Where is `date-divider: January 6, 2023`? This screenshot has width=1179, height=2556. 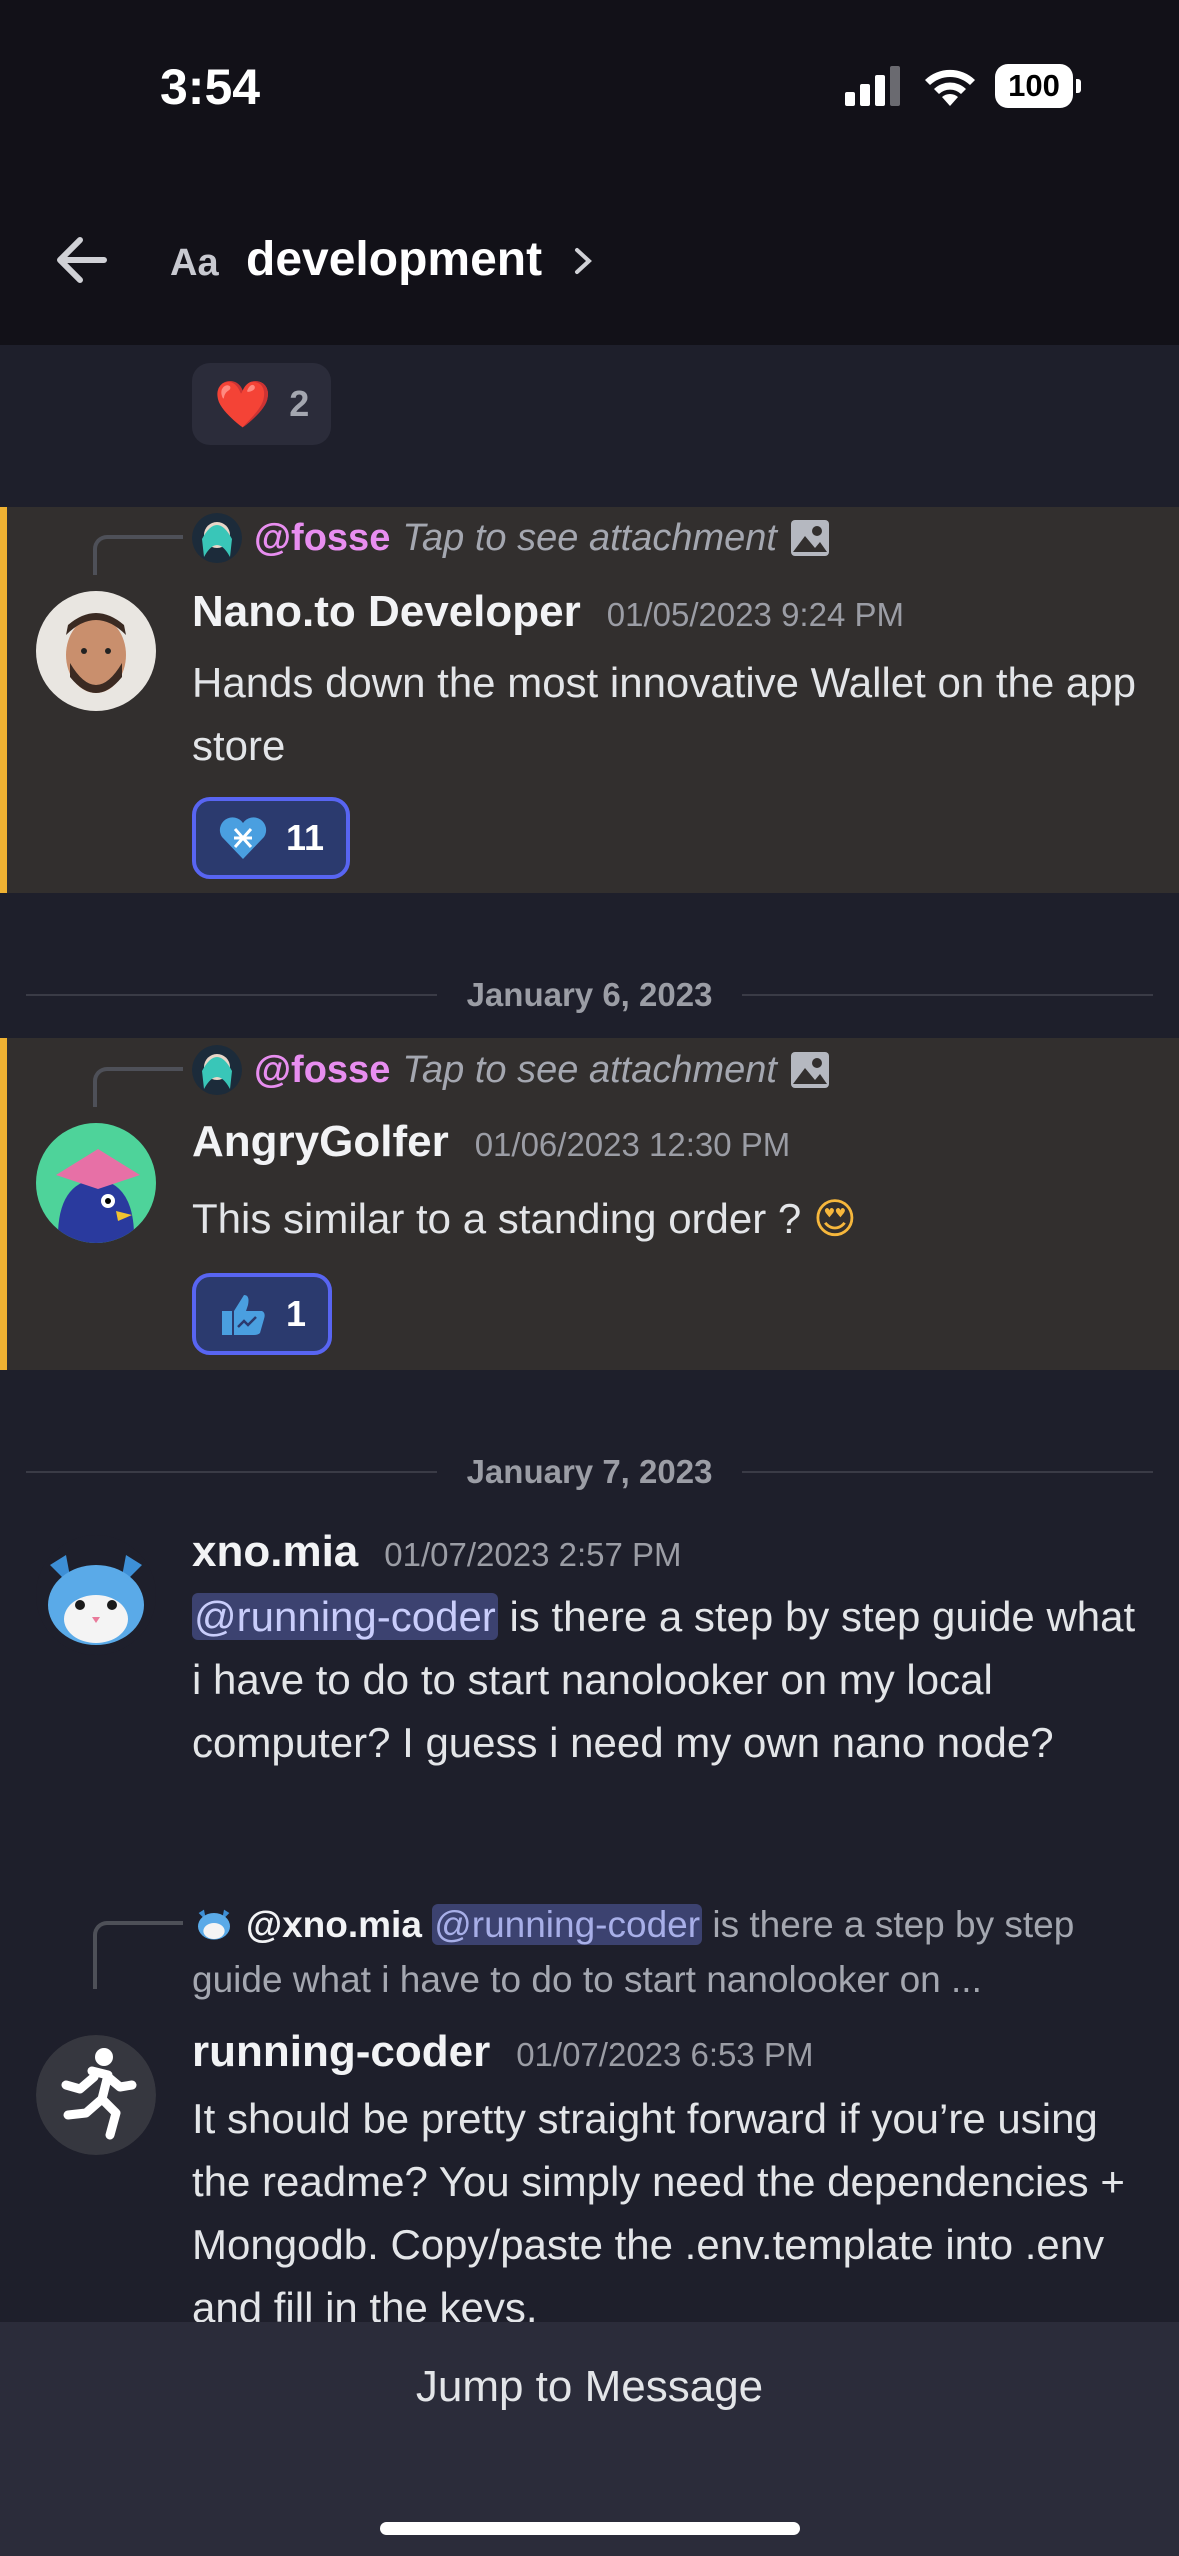 date-divider: January 6, 2023 is located at coordinates (589, 995).